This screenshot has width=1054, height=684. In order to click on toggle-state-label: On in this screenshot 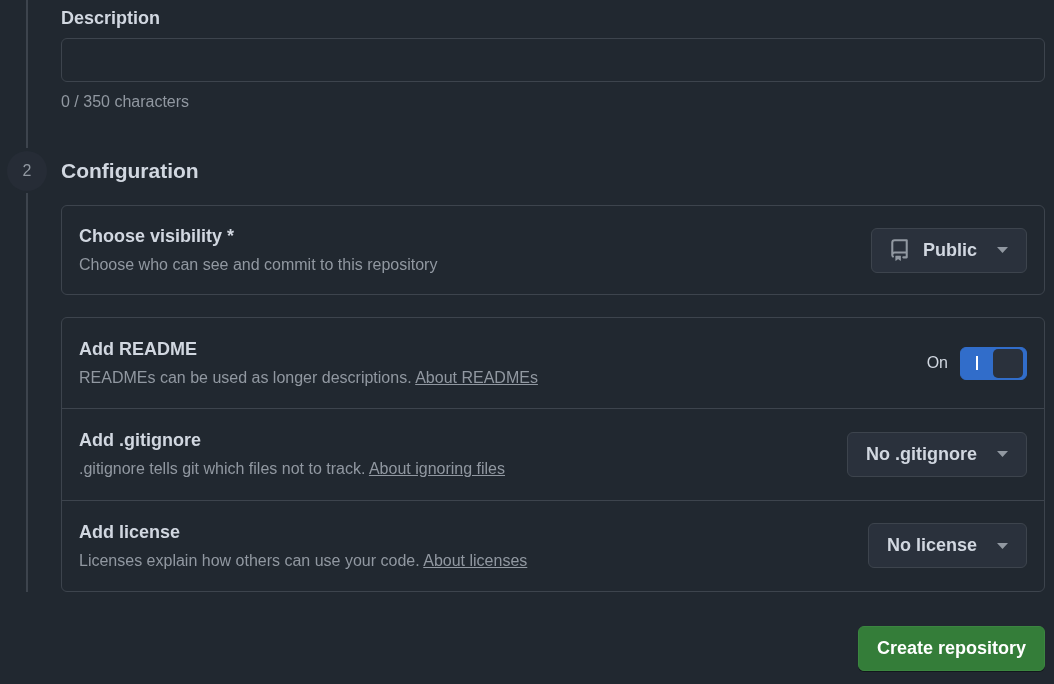, I will do `click(937, 363)`.